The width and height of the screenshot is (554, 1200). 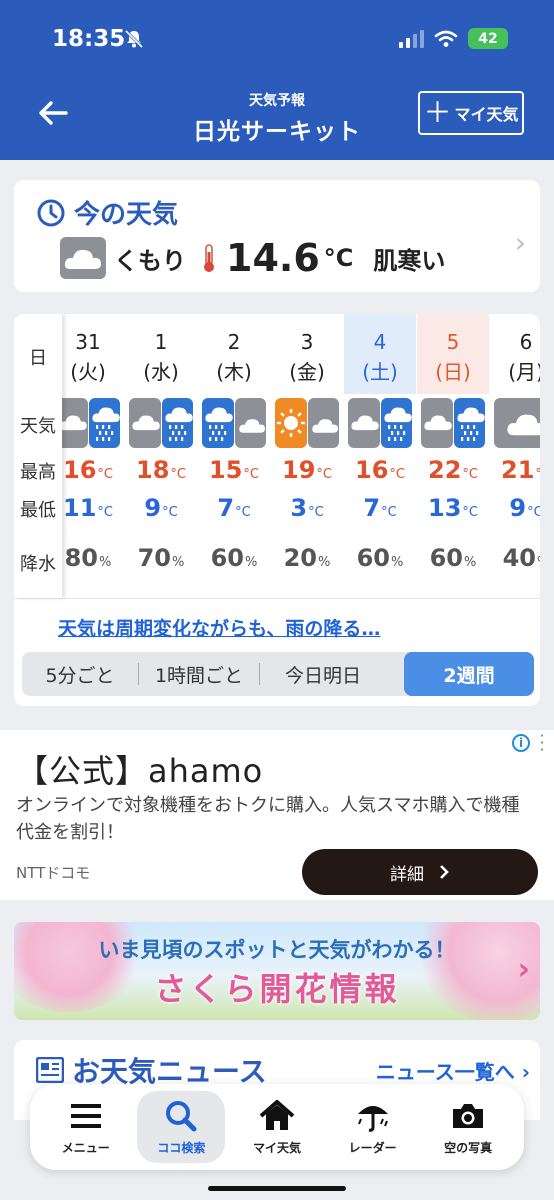 I want to click on ad-advertiser: NTTドコモ, so click(x=53, y=873).